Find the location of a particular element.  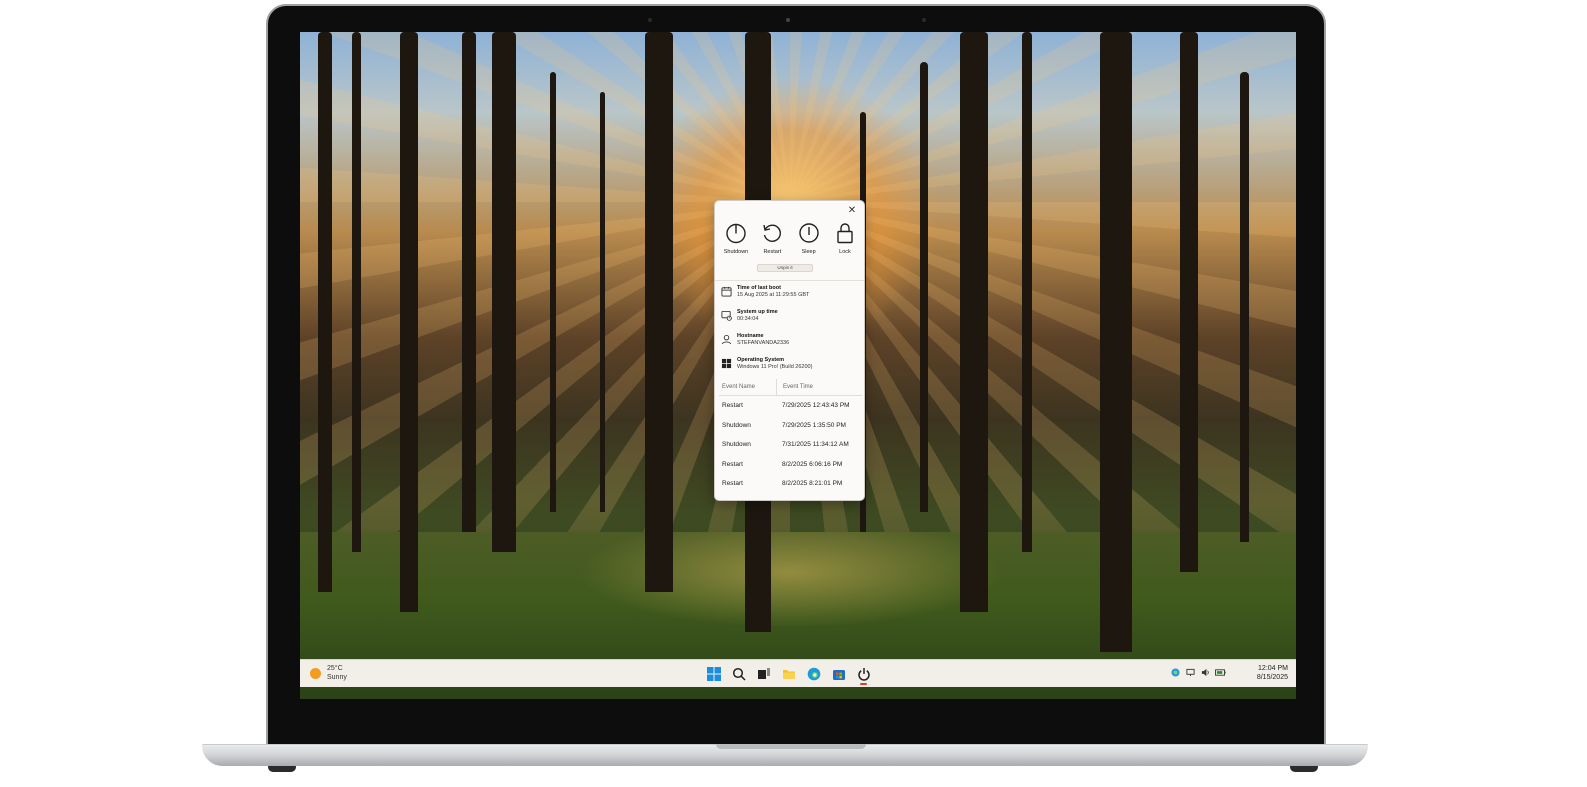

table-row: Restart 7/29/2025 12:43:43 PM is located at coordinates (790, 406).